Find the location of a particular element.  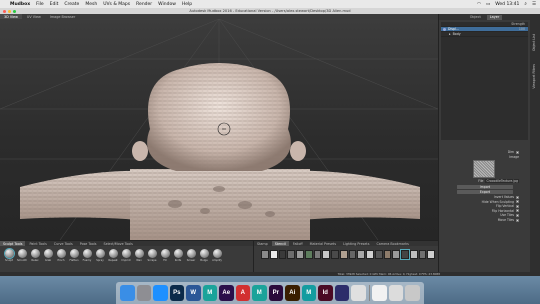

tool-amplify: Amplify is located at coordinates (217, 255).